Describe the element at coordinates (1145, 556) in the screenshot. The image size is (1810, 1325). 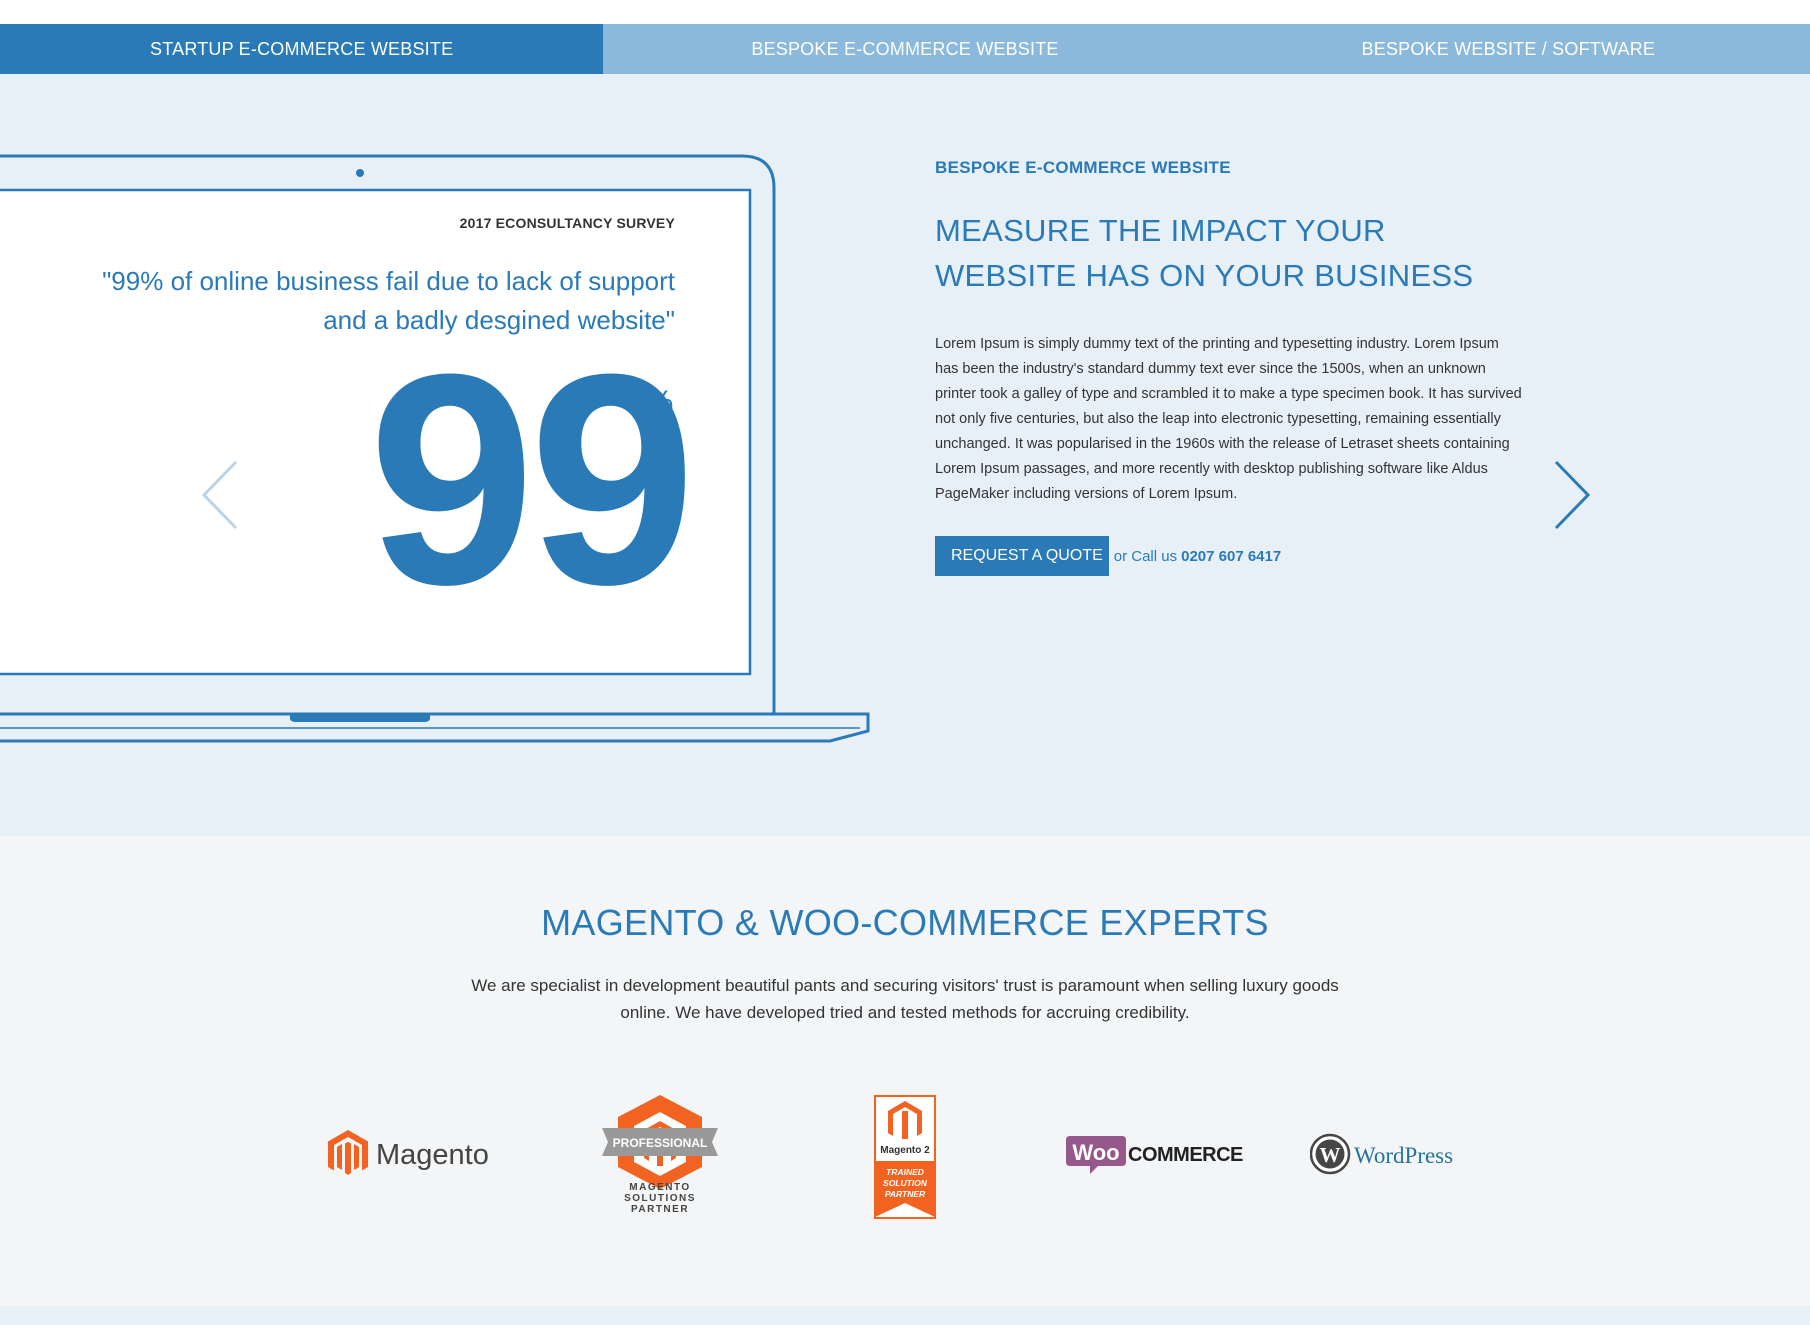
I see `call-us-text: or Call us` at that location.